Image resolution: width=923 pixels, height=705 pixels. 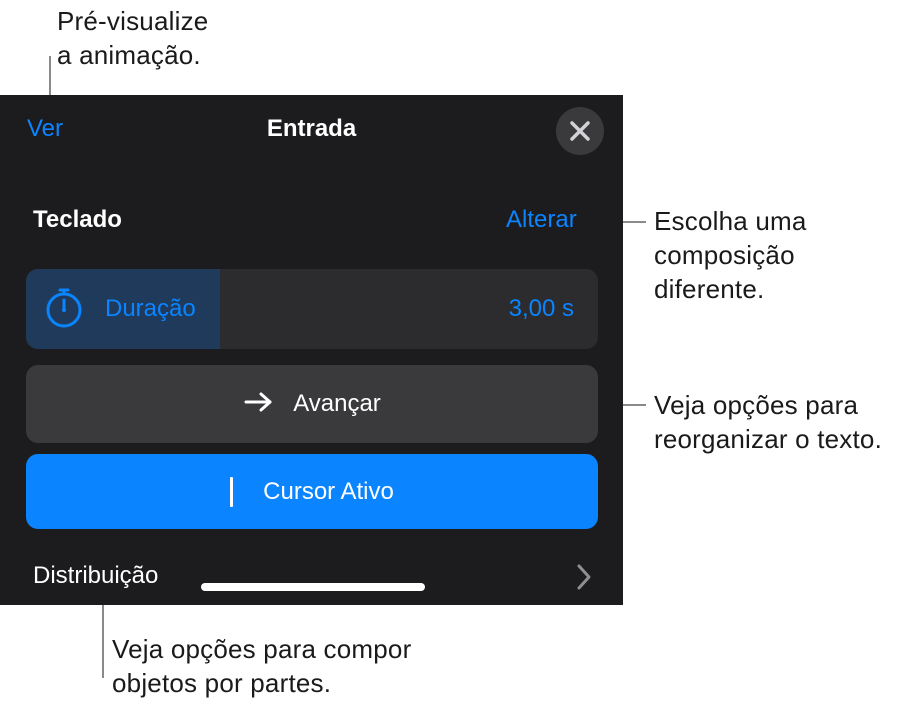 What do you see at coordinates (45, 129) in the screenshot?
I see `preview-button: Ver` at bounding box center [45, 129].